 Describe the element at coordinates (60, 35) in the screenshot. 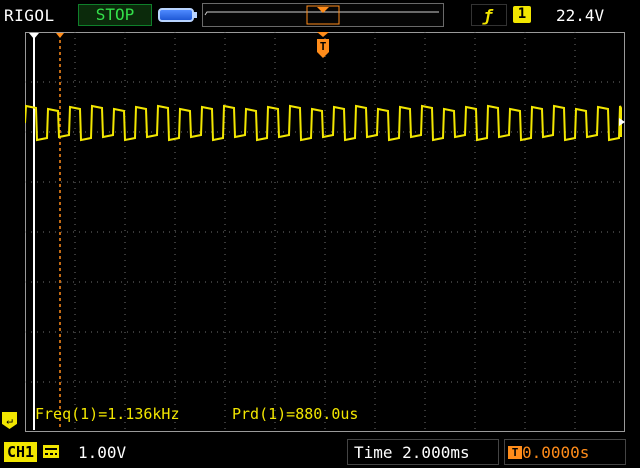

I see `cursor-b-marker-icon` at that location.